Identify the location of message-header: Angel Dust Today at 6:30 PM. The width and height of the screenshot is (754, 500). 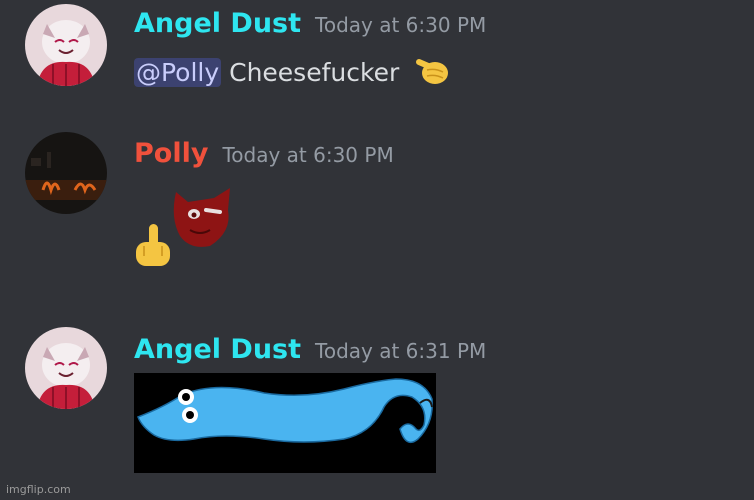
(310, 23).